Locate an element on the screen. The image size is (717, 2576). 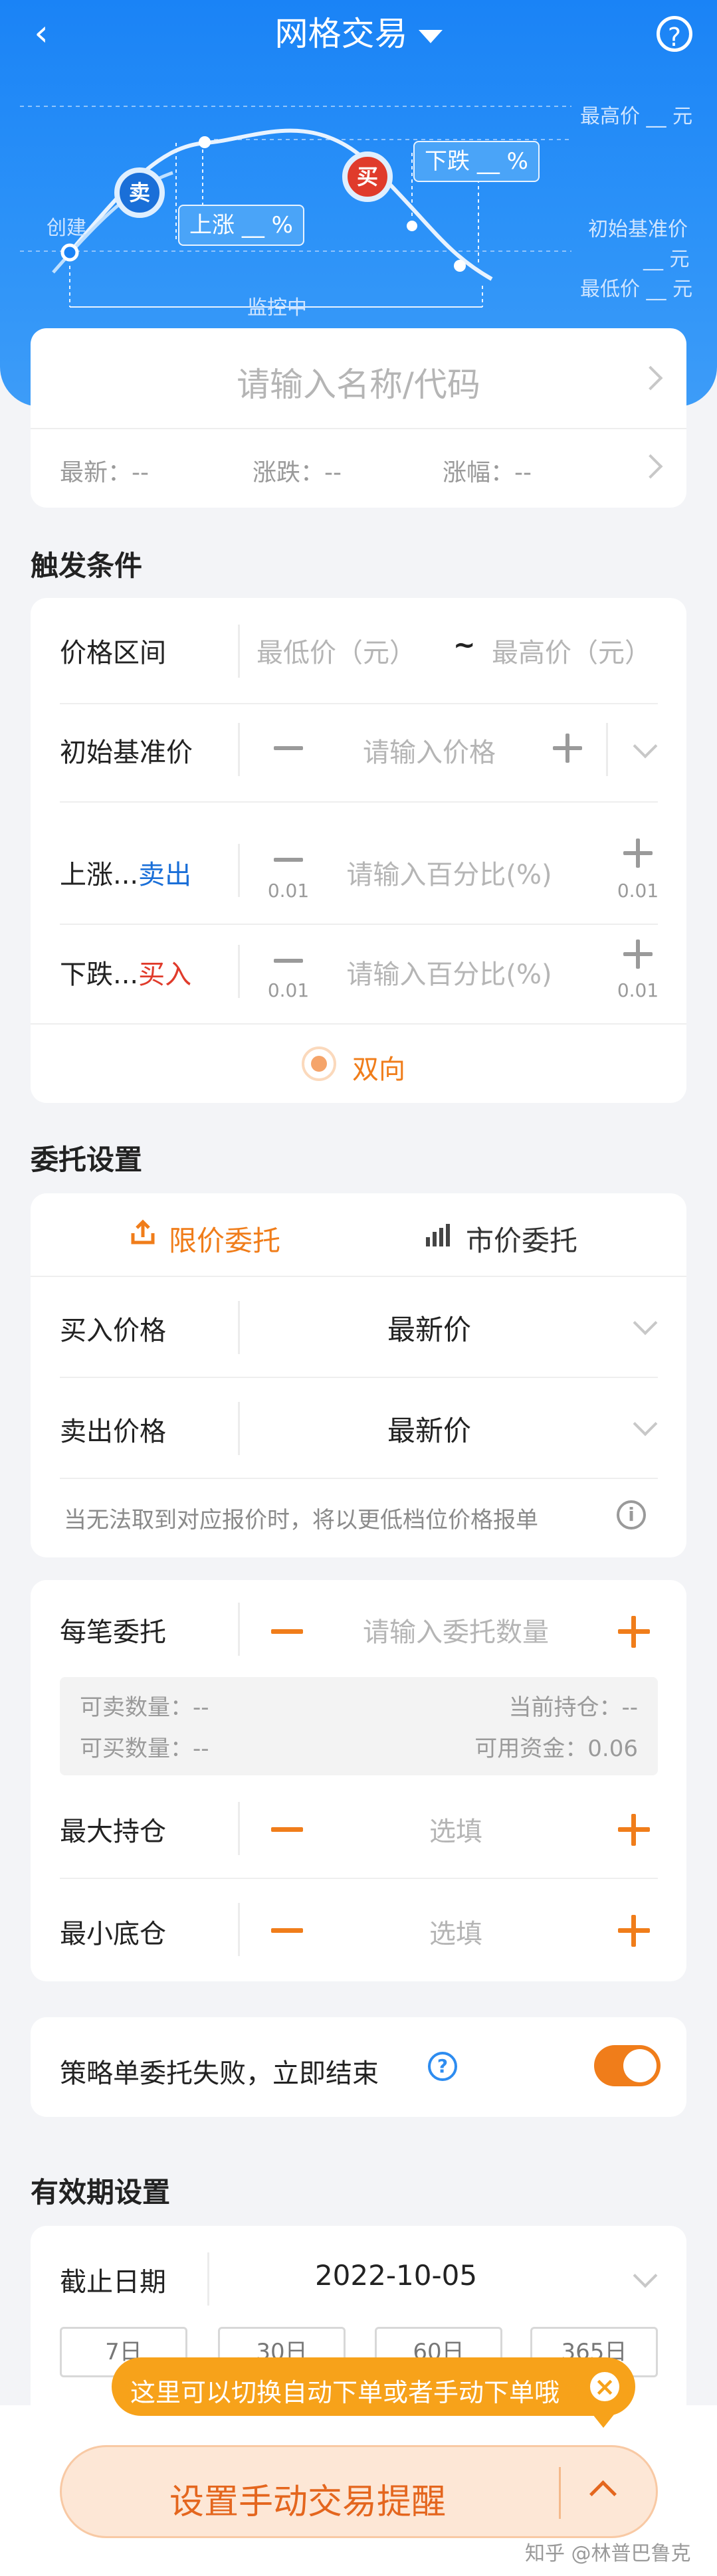
manual-reminder-button: 设置手动交易提醒 is located at coordinates (359, 2491).